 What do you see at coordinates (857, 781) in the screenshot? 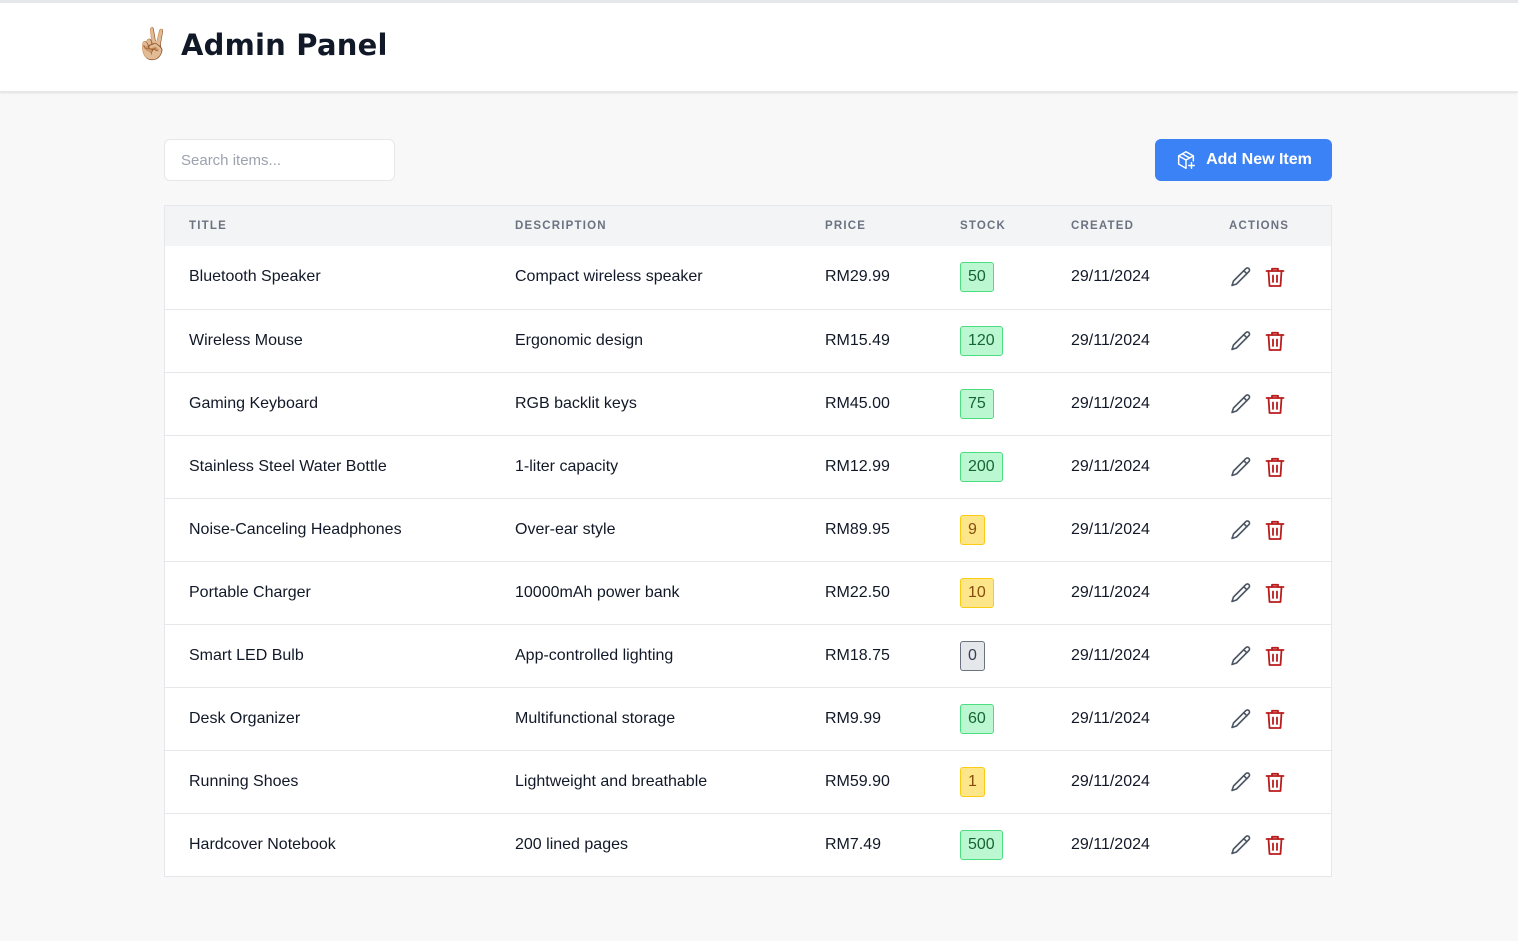
I see `cell-price: RM59.90` at bounding box center [857, 781].